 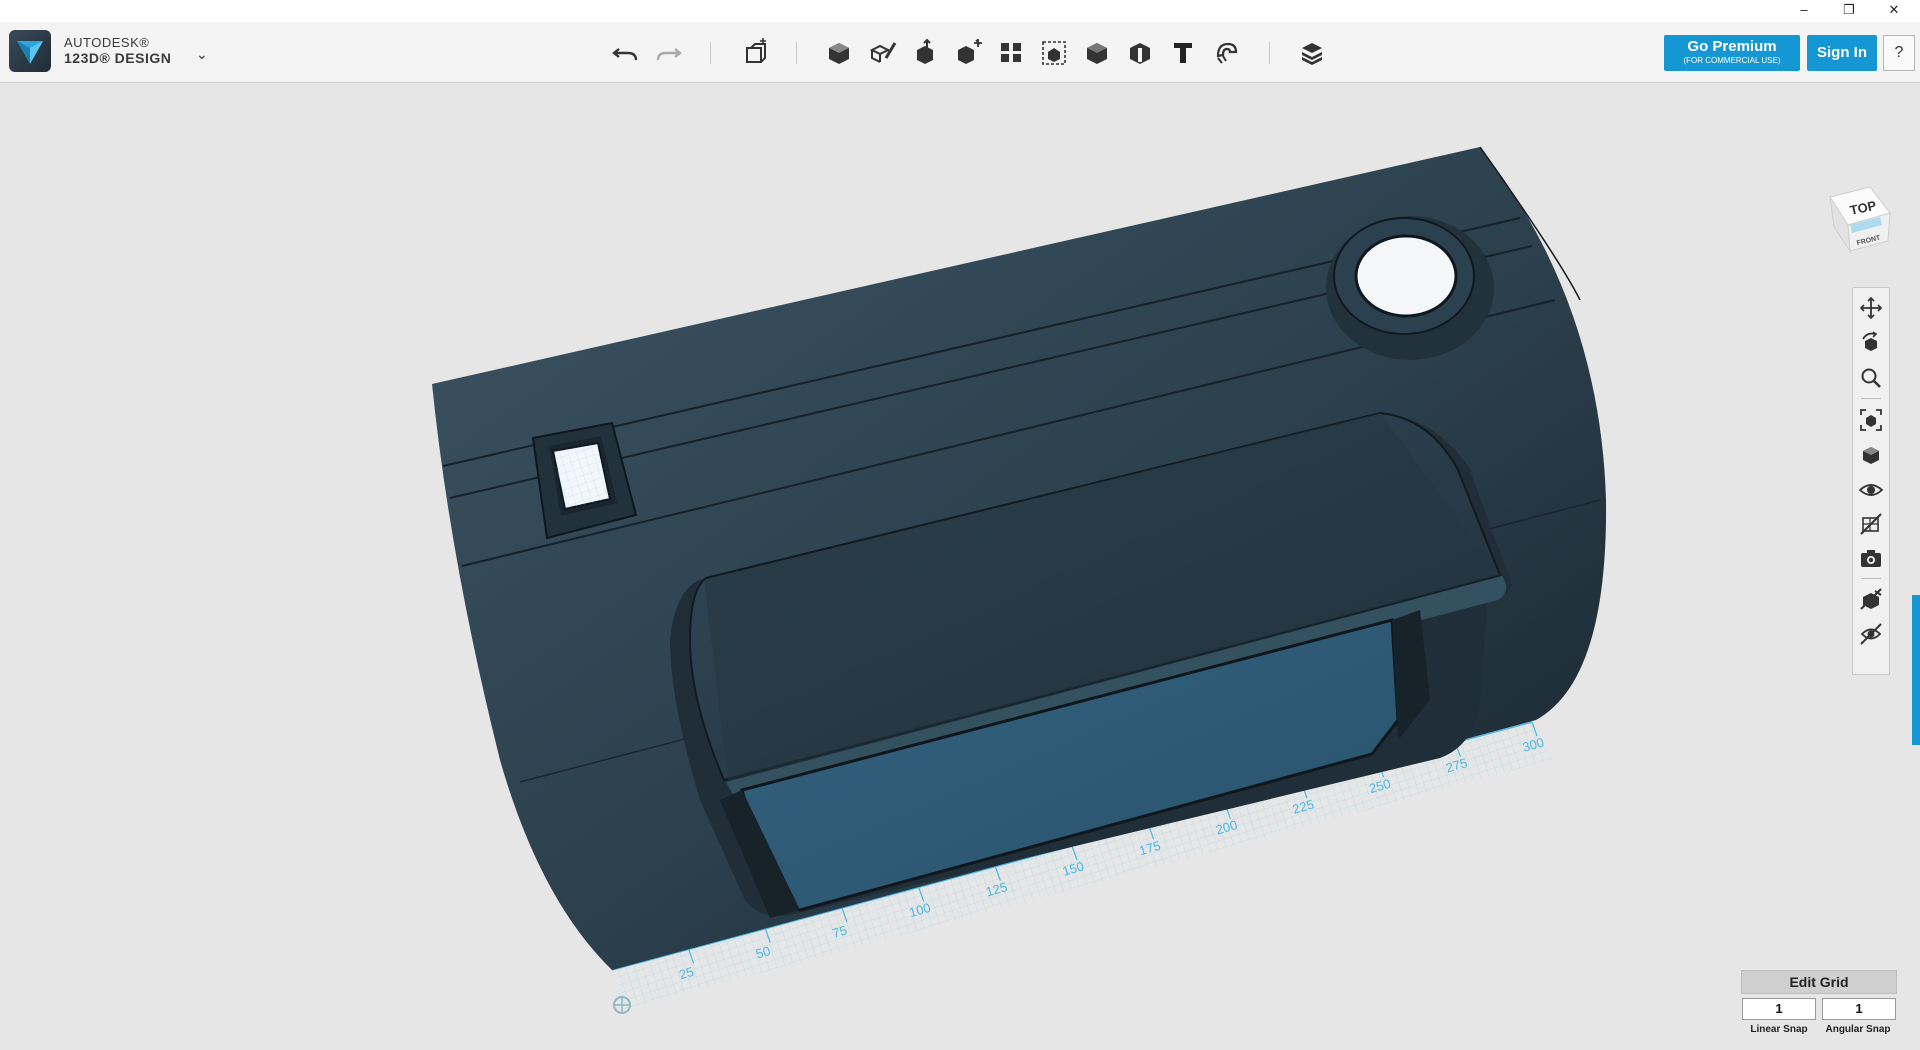 I want to click on edit-grid-button: Edit Grid, so click(x=1819, y=982).